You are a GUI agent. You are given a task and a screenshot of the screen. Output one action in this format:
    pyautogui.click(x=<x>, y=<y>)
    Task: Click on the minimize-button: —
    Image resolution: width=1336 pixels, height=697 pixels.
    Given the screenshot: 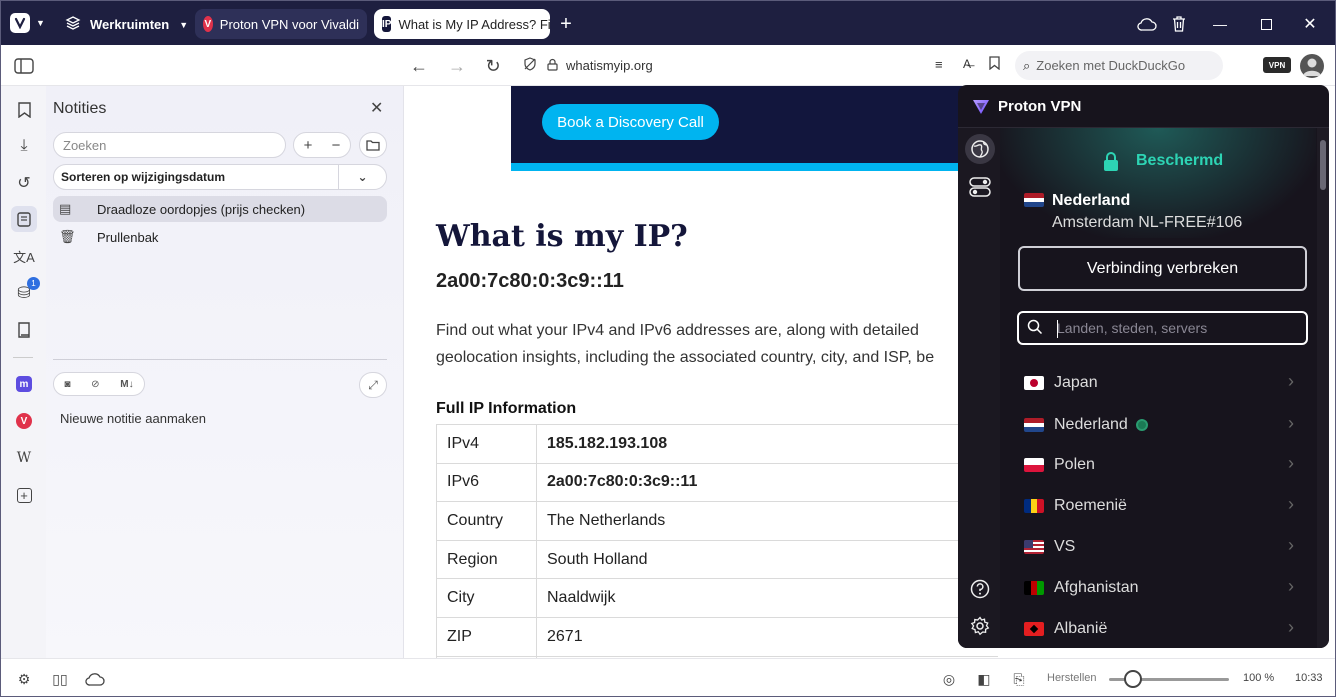 What is the action you would take?
    pyautogui.click(x=1220, y=24)
    